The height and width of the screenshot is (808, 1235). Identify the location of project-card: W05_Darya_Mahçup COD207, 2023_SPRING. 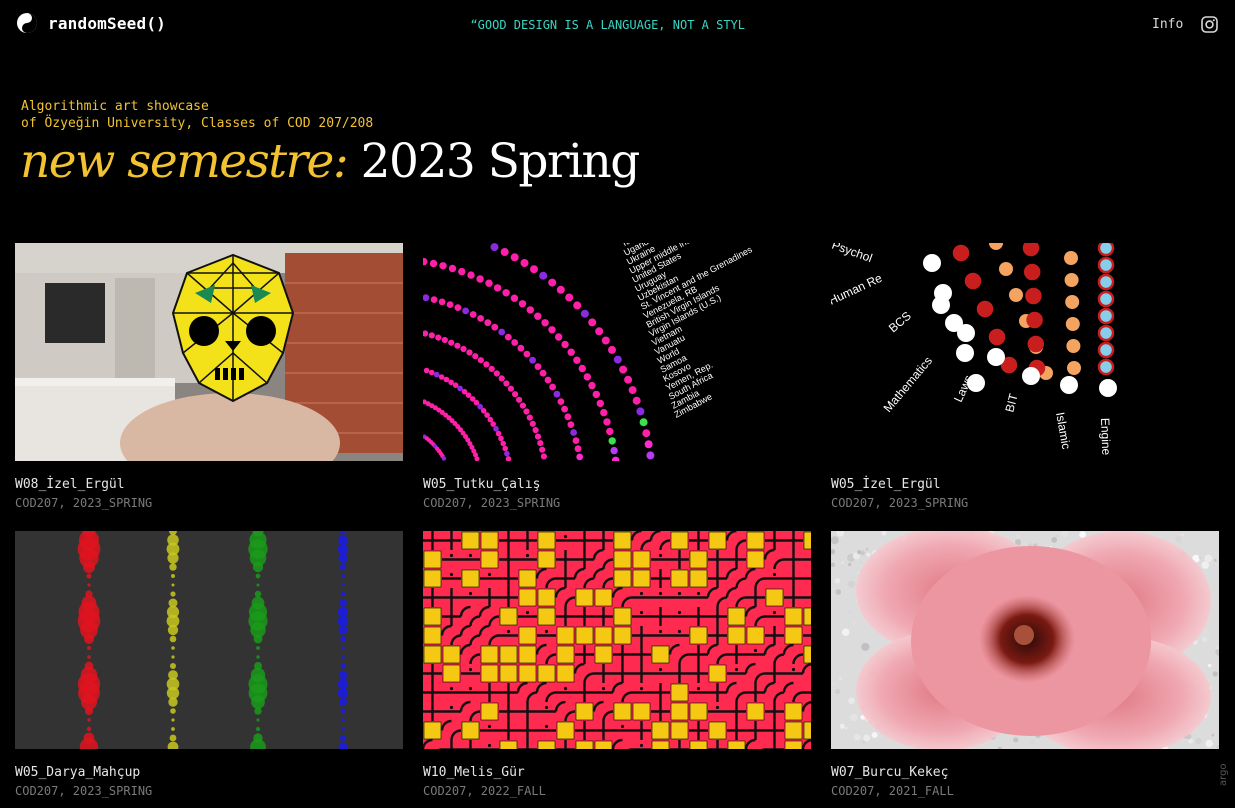
(209, 664).